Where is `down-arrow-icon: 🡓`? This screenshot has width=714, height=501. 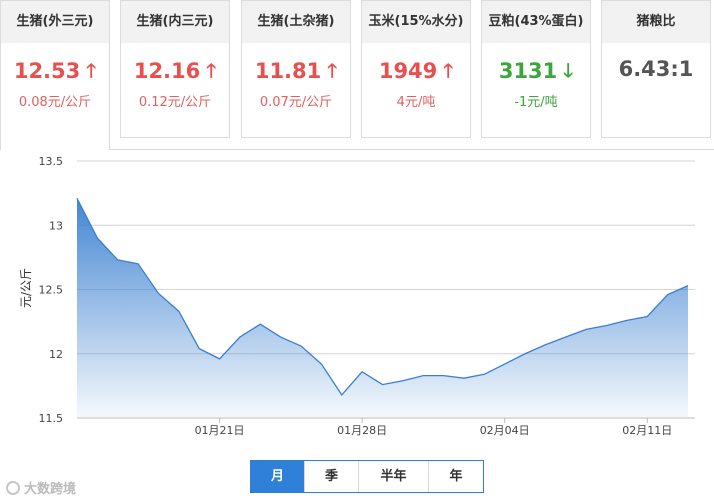 down-arrow-icon: 🡓 is located at coordinates (568, 71).